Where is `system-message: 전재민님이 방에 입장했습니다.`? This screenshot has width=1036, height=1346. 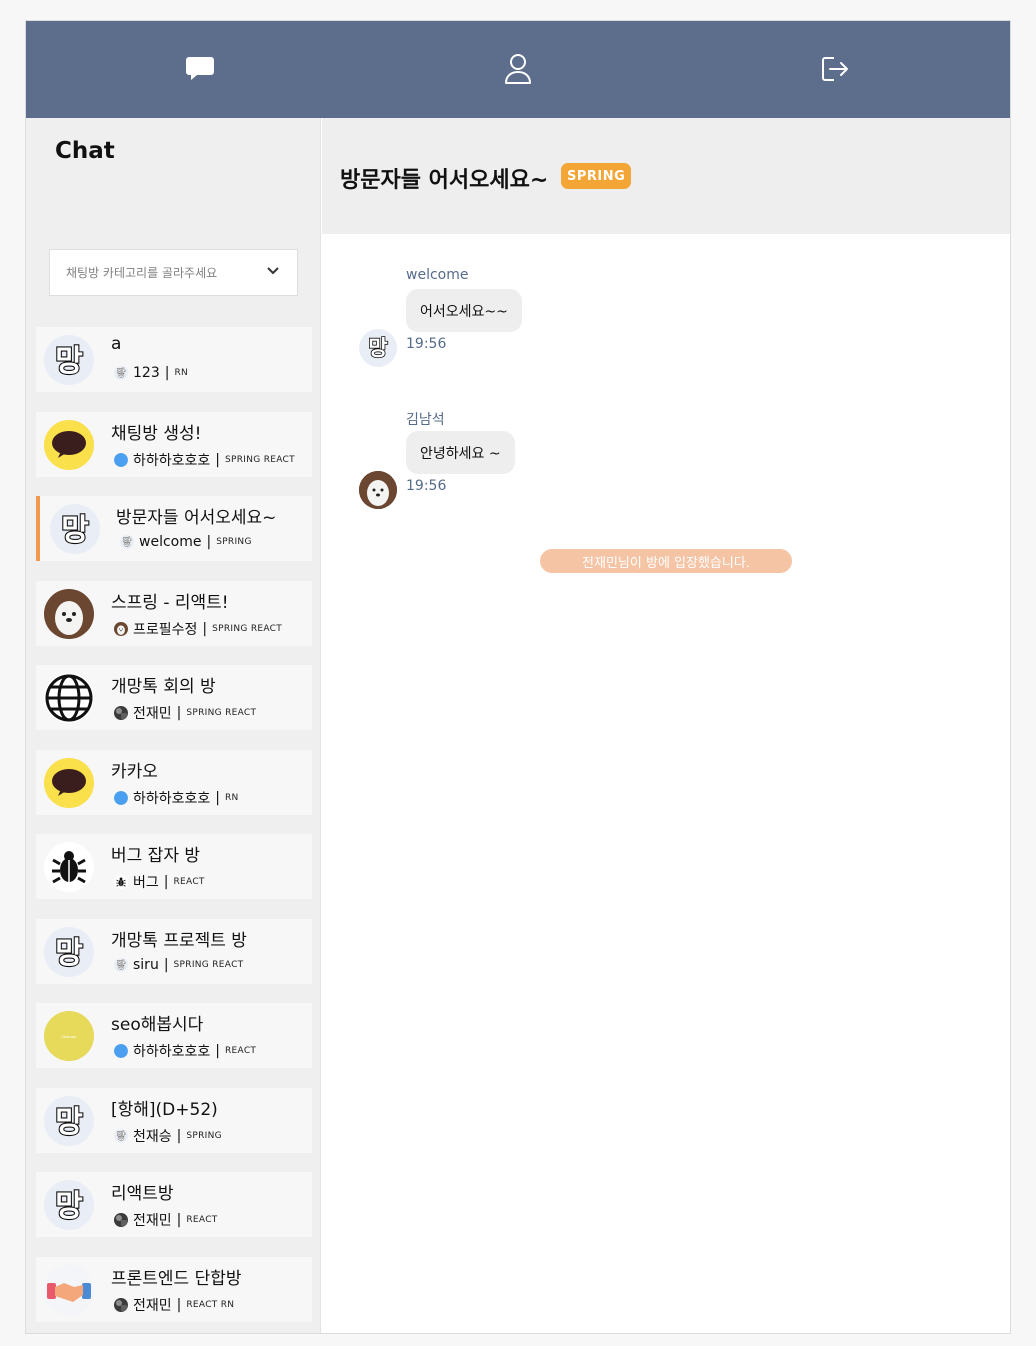
system-message: 전재민님이 방에 입장했습니다. is located at coordinates (666, 561).